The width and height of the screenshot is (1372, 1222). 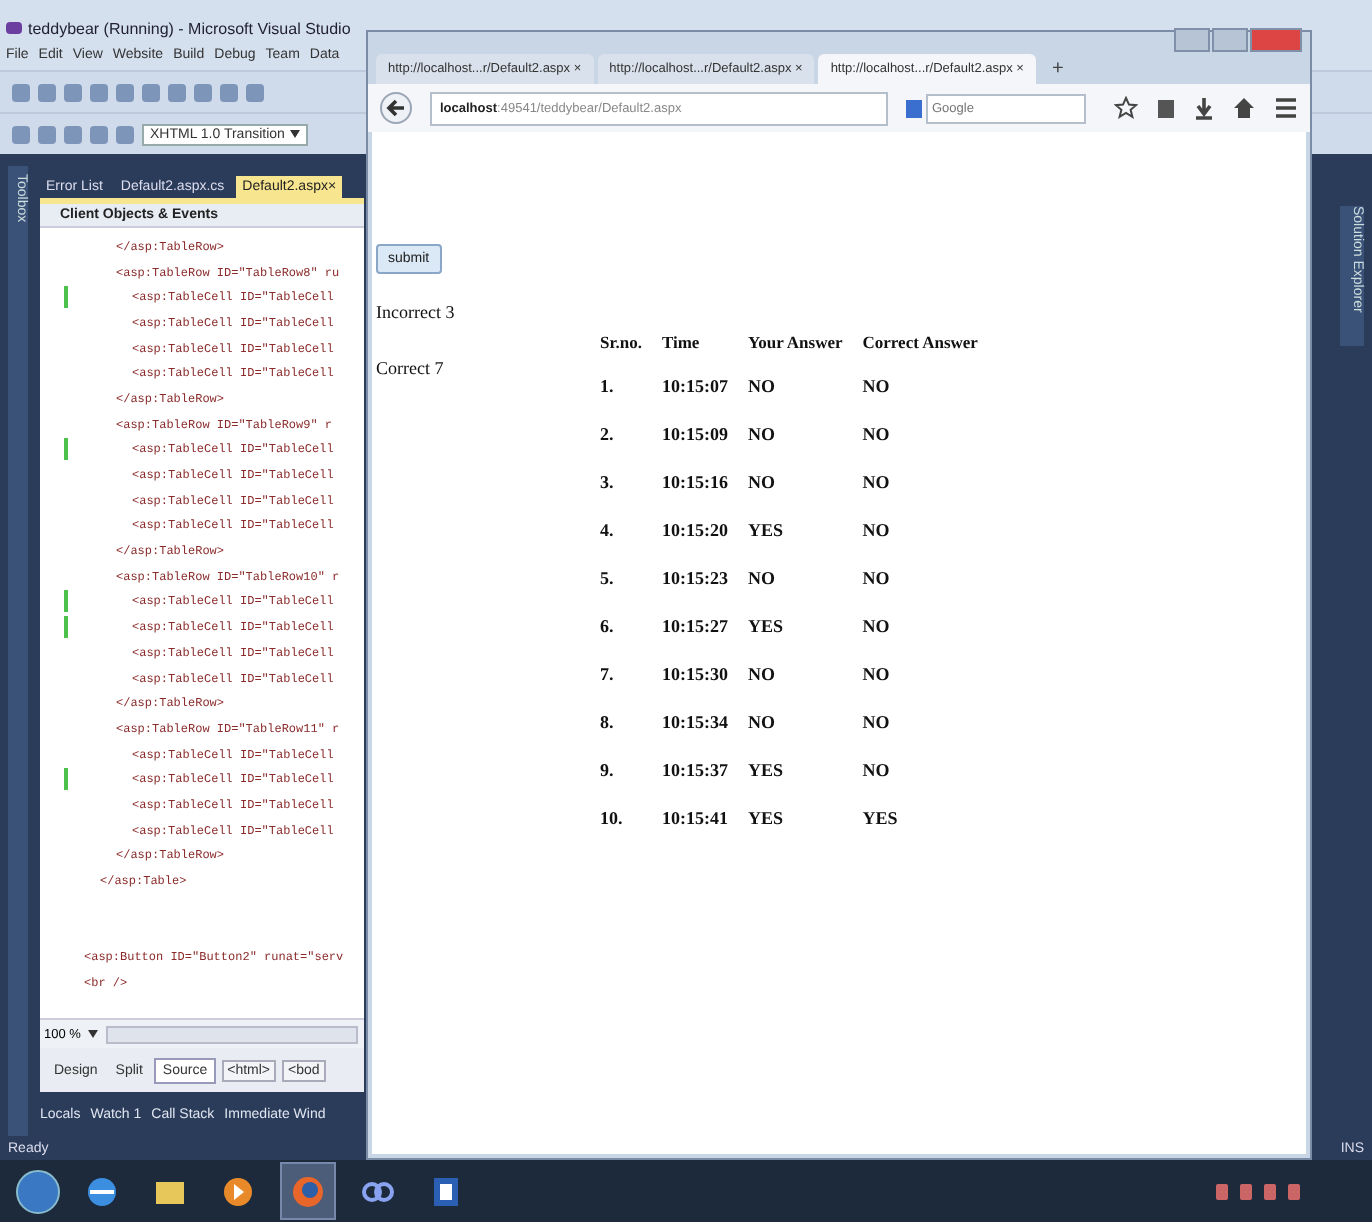 I want to click on close-button, so click(x=1276, y=40).